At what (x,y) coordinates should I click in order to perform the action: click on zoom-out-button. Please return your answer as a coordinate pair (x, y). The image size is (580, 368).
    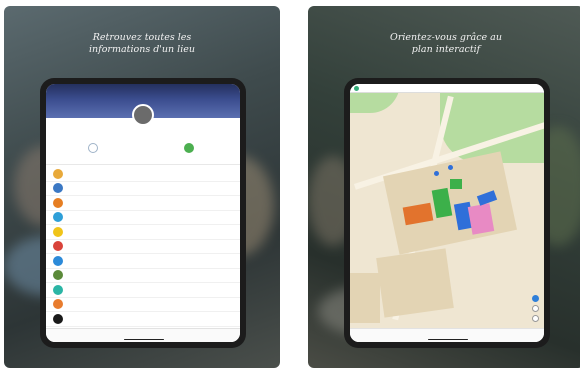
    Looking at the image, I should click on (535, 318).